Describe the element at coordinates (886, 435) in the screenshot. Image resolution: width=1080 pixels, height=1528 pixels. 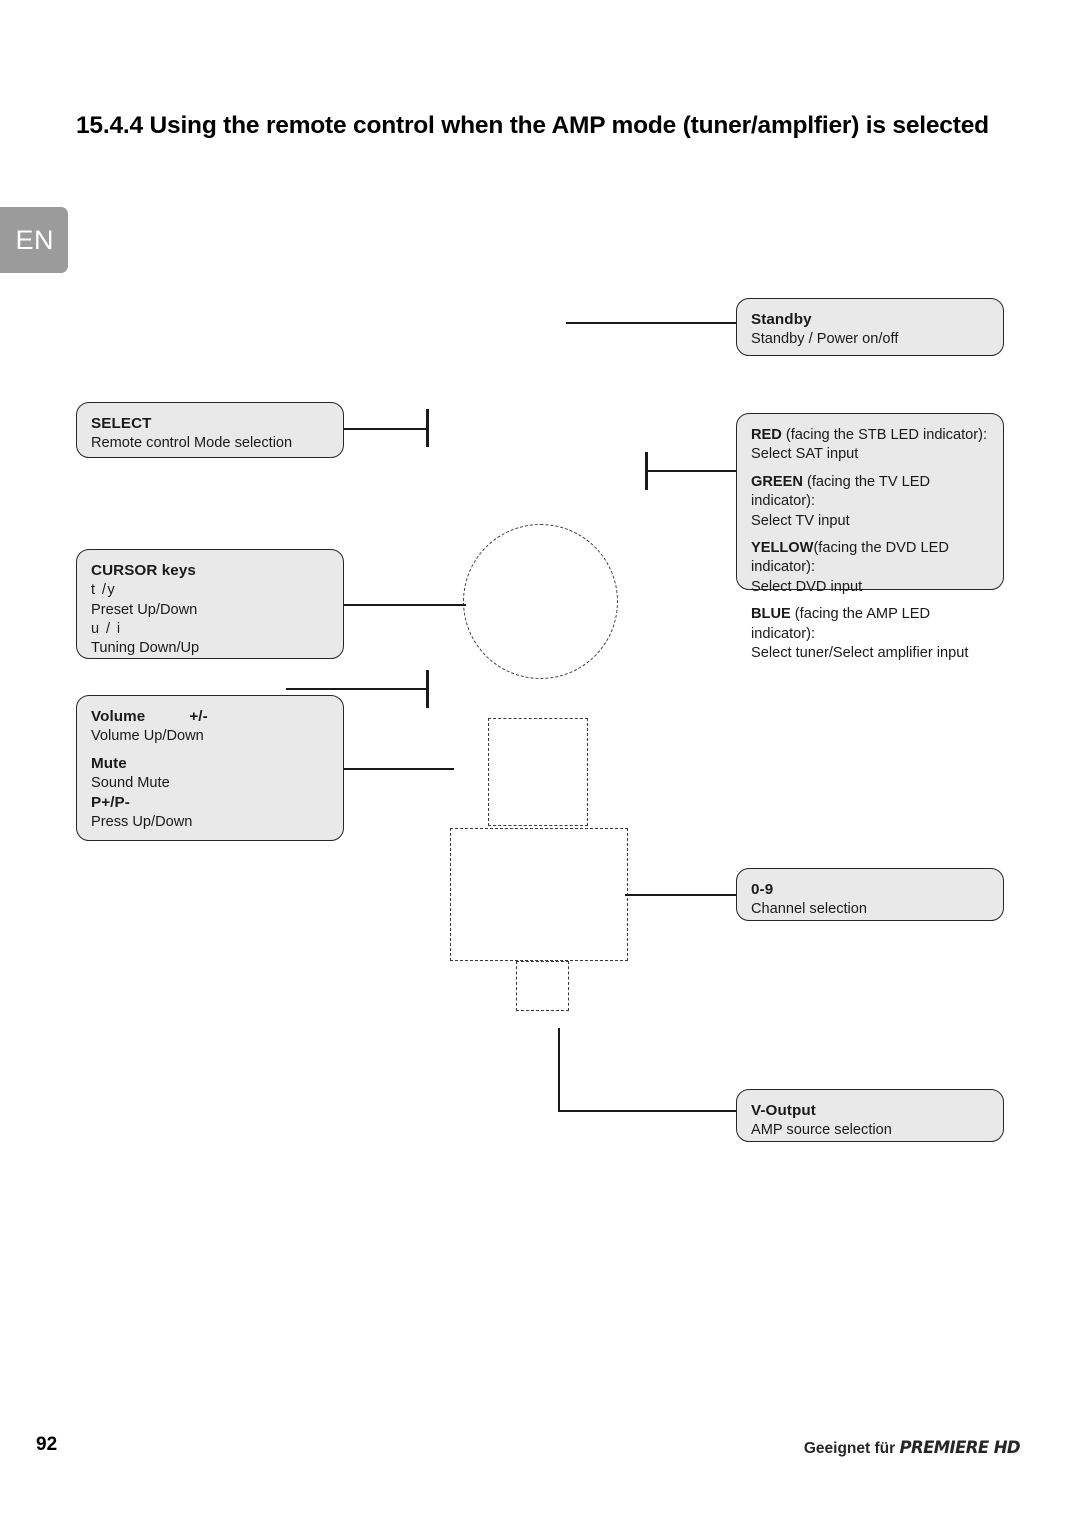
I see `color-key-red-context: (facing the STB LED indicator):` at that location.